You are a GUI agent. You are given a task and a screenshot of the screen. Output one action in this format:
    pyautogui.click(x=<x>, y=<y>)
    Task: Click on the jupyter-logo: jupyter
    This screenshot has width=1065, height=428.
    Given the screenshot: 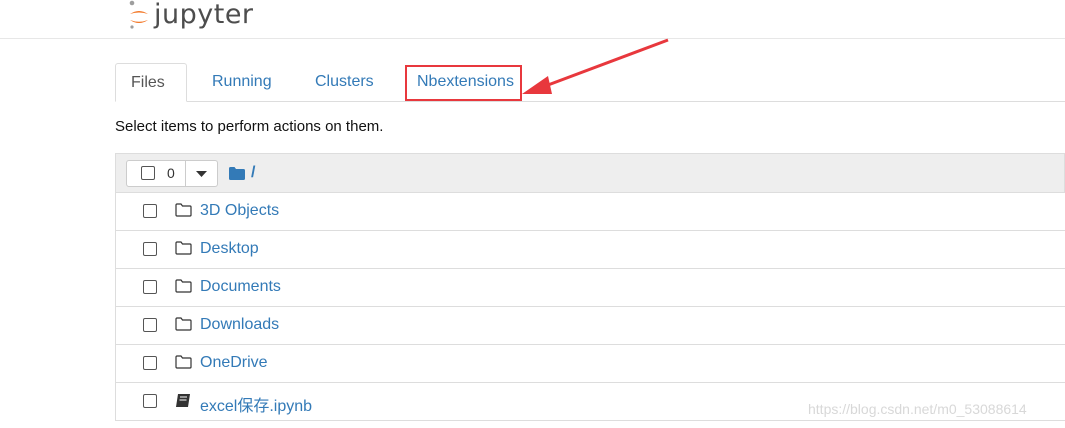 What is the action you would take?
    pyautogui.click(x=191, y=17)
    